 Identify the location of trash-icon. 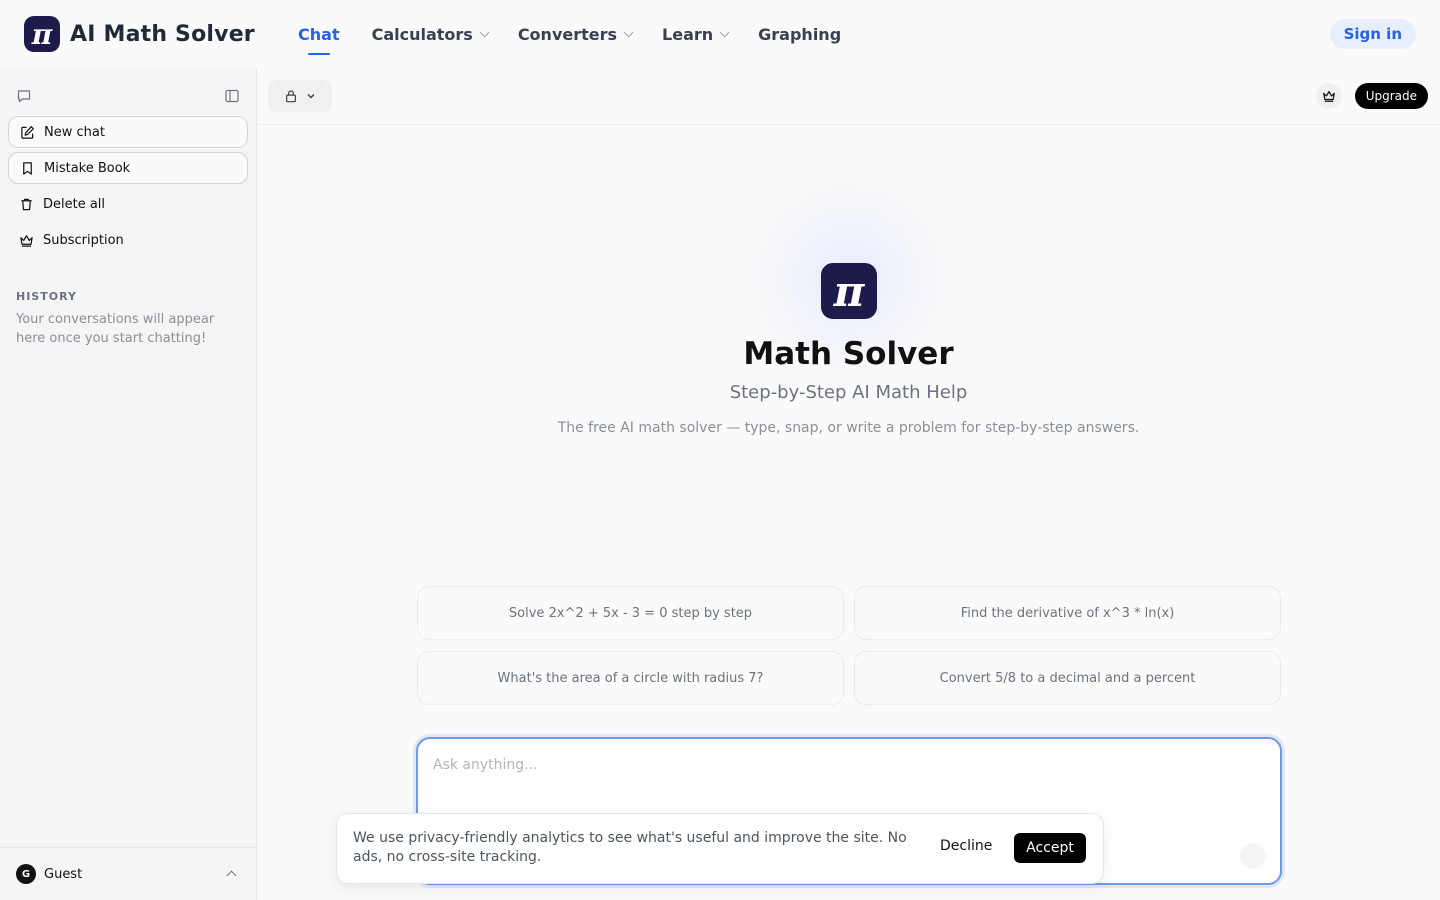
(26, 204).